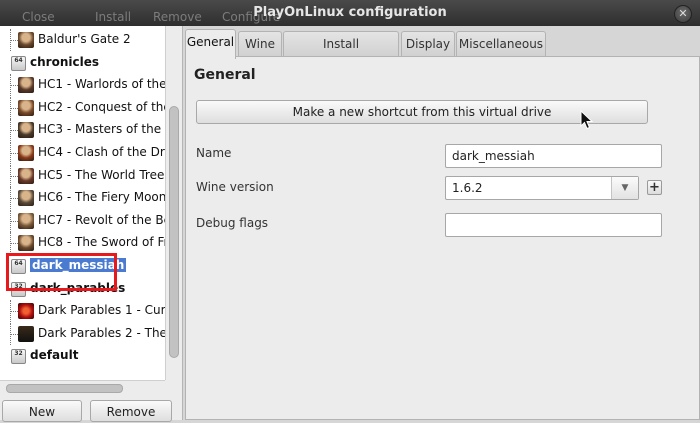  Describe the element at coordinates (553, 225) in the screenshot. I see `debug-flags-field` at that location.